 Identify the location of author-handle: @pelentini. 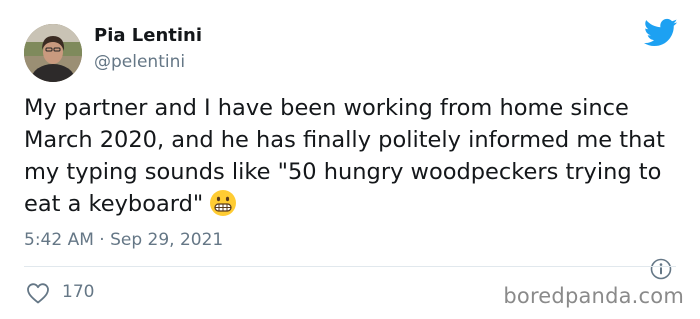
(139, 62).